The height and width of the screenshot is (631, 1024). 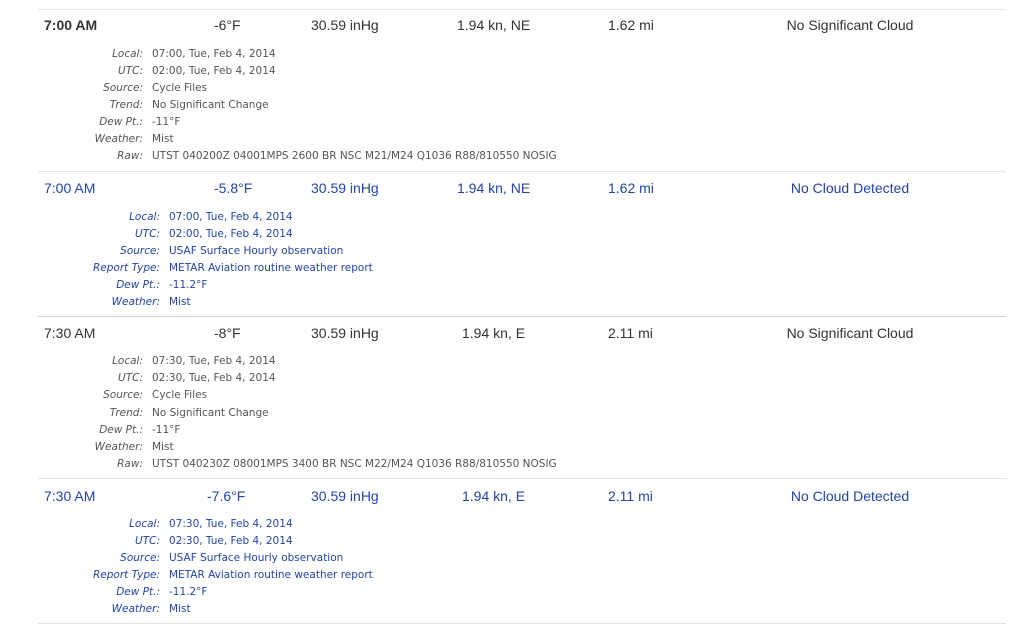 What do you see at coordinates (227, 333) in the screenshot?
I see `temperature-cell: -8°F` at bounding box center [227, 333].